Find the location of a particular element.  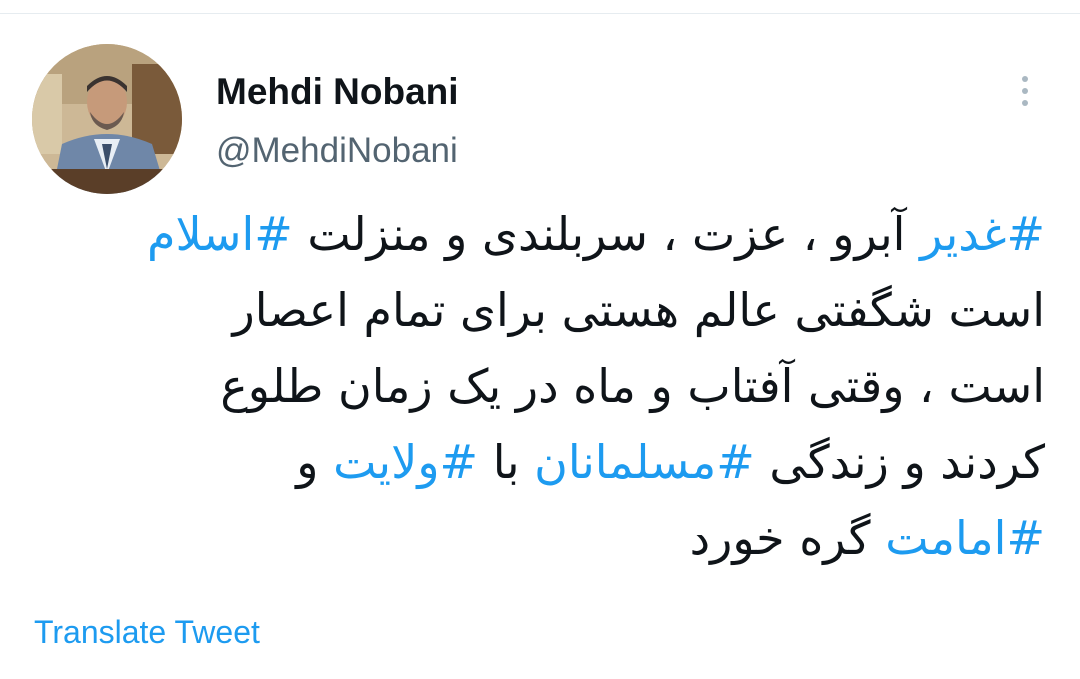

tweet-line: است ، وقتی آفتاب و ماه در یک زمان طلوع is located at coordinates (542, 386).